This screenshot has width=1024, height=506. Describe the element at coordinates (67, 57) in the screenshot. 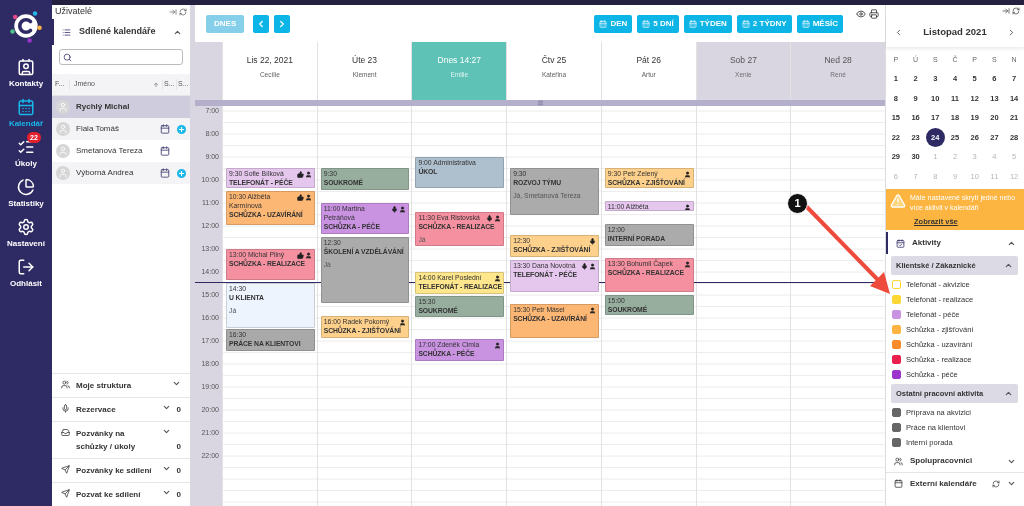

I see `search-icon` at that location.